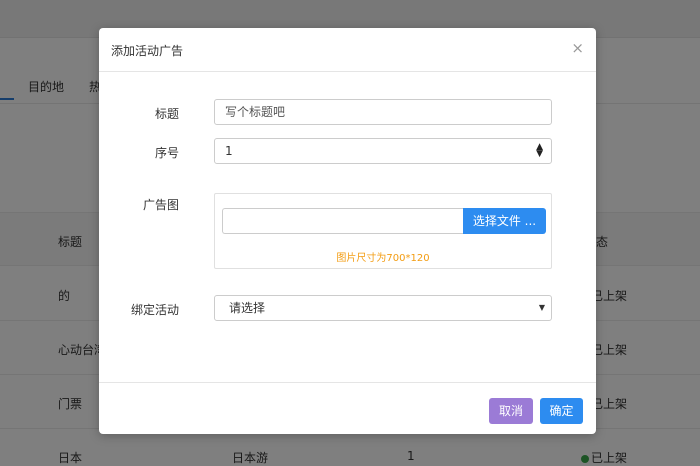 The image size is (700, 466). I want to click on image-upload-area: 选择文件 ... 图片尺寸为700*120, so click(383, 231).